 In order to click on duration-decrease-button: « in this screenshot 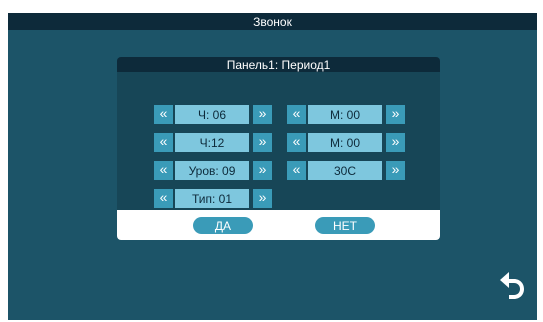, I will do `click(296, 170)`.